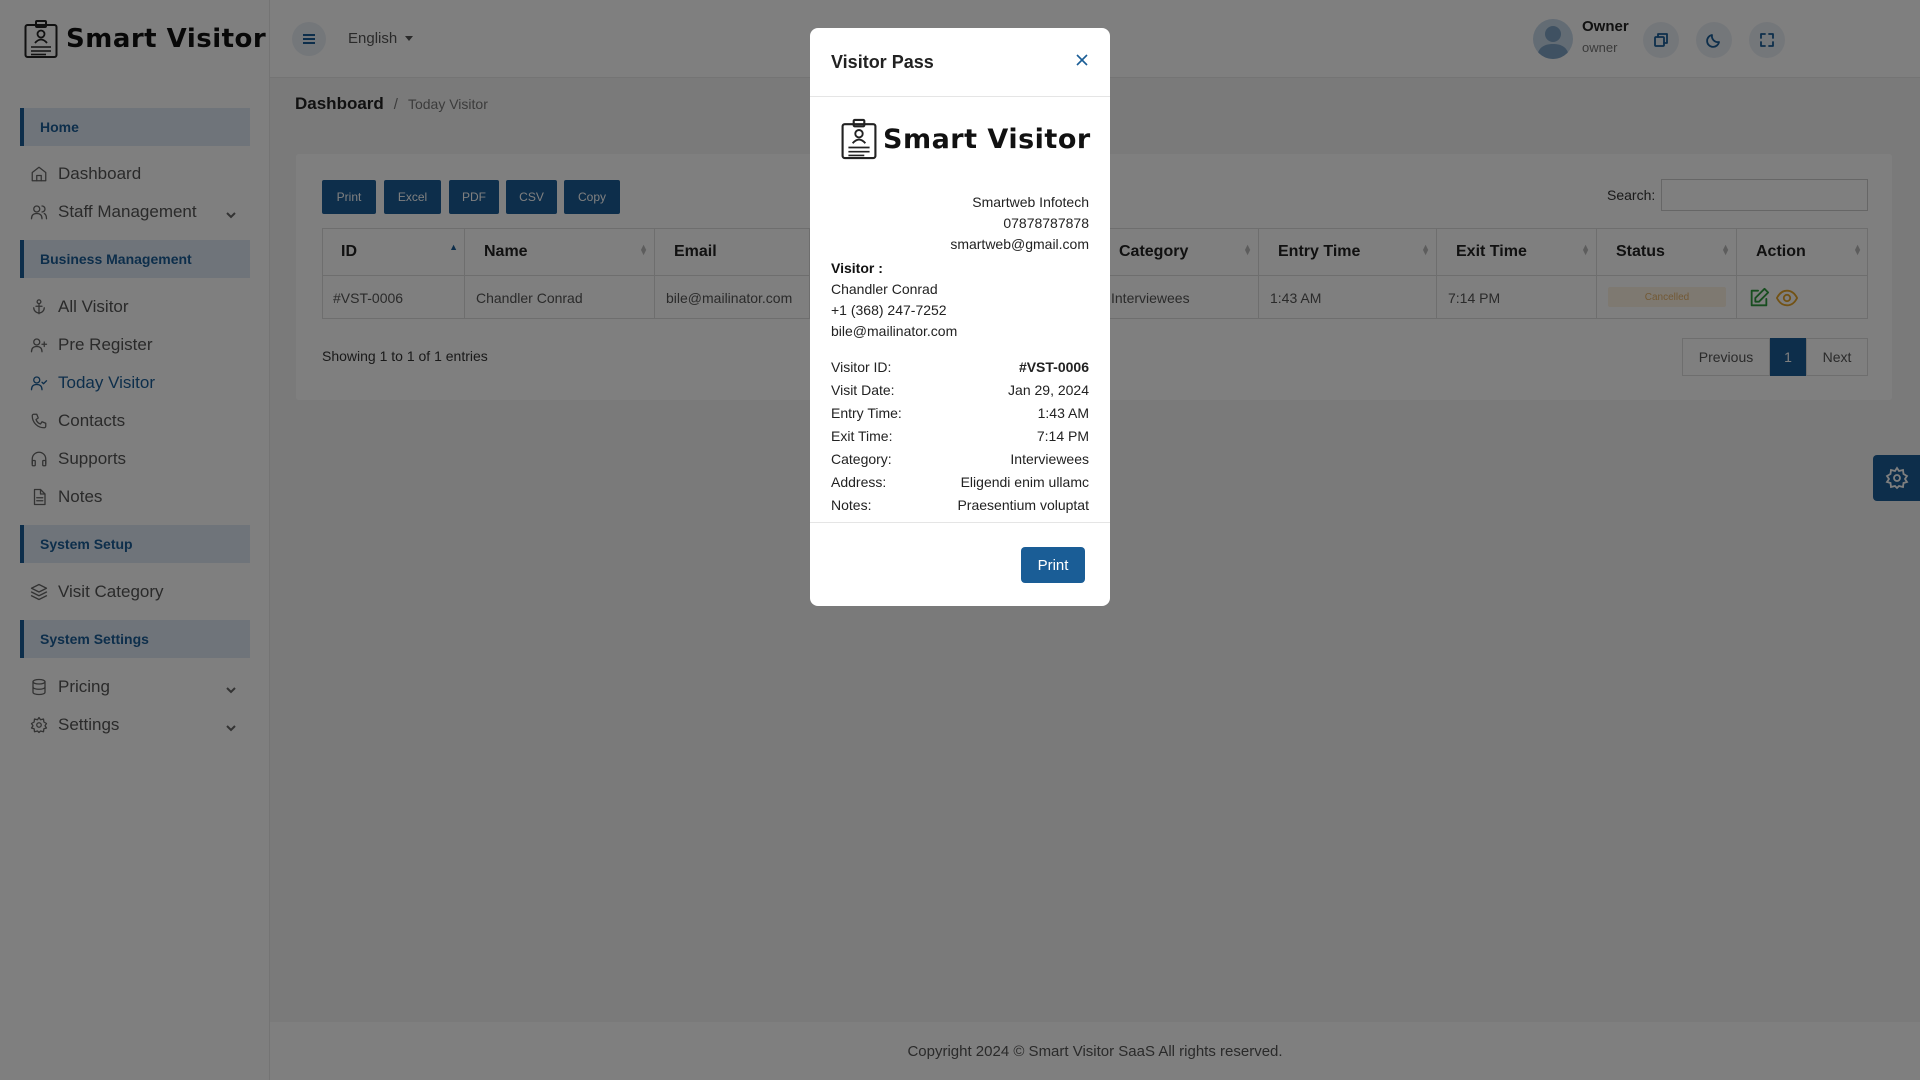 This screenshot has height=1080, width=1920. What do you see at coordinates (1046, 223) in the screenshot?
I see `company-phone: 07878787878` at bounding box center [1046, 223].